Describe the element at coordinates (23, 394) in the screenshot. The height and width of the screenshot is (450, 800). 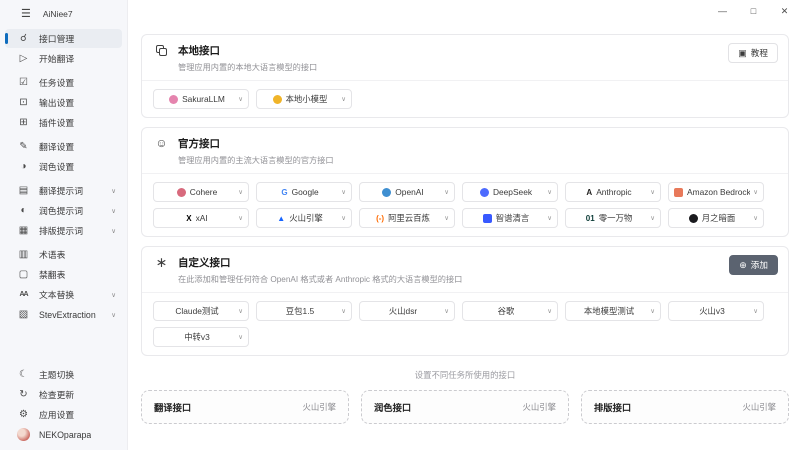
I see `update-icon: ↻` at that location.